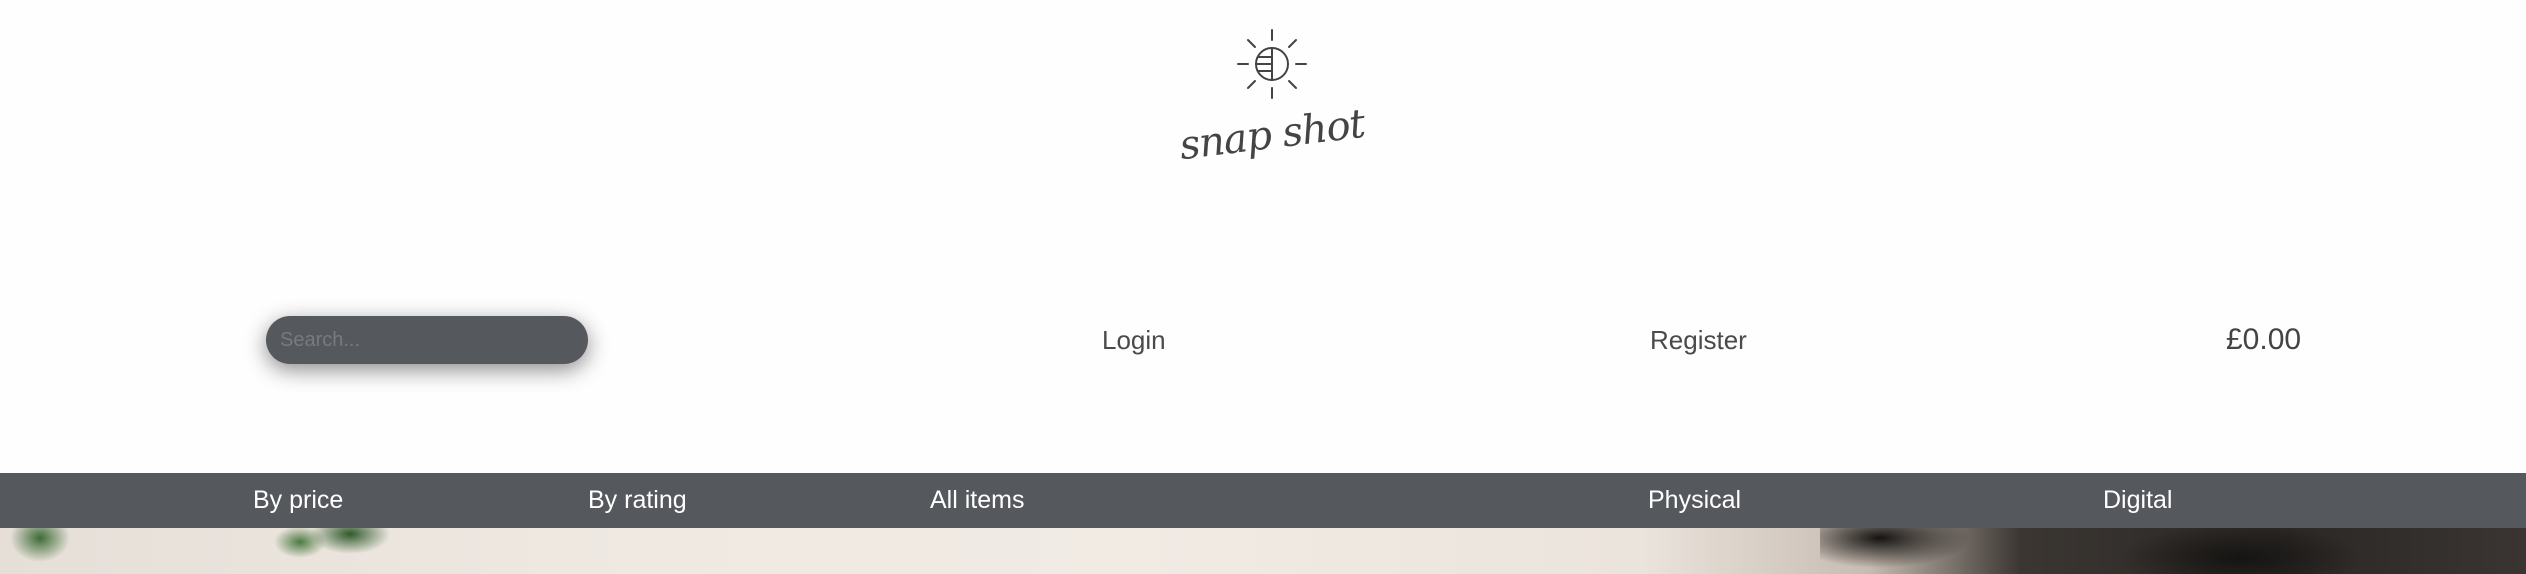 This screenshot has height=574, width=2526. I want to click on cart-total-link: £0.00, so click(2263, 340).